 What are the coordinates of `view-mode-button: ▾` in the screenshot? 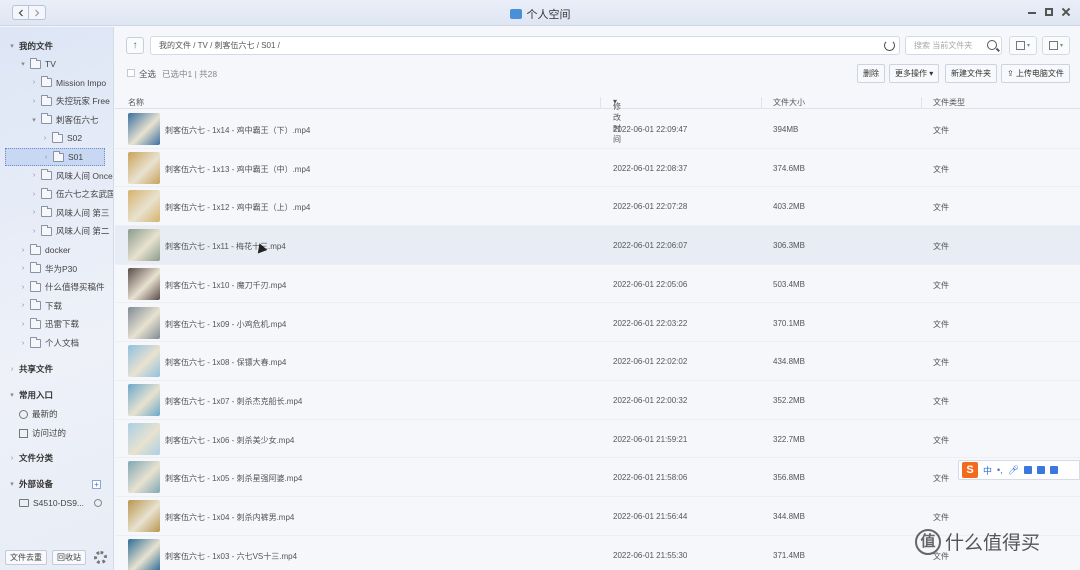 It's located at (1056, 45).